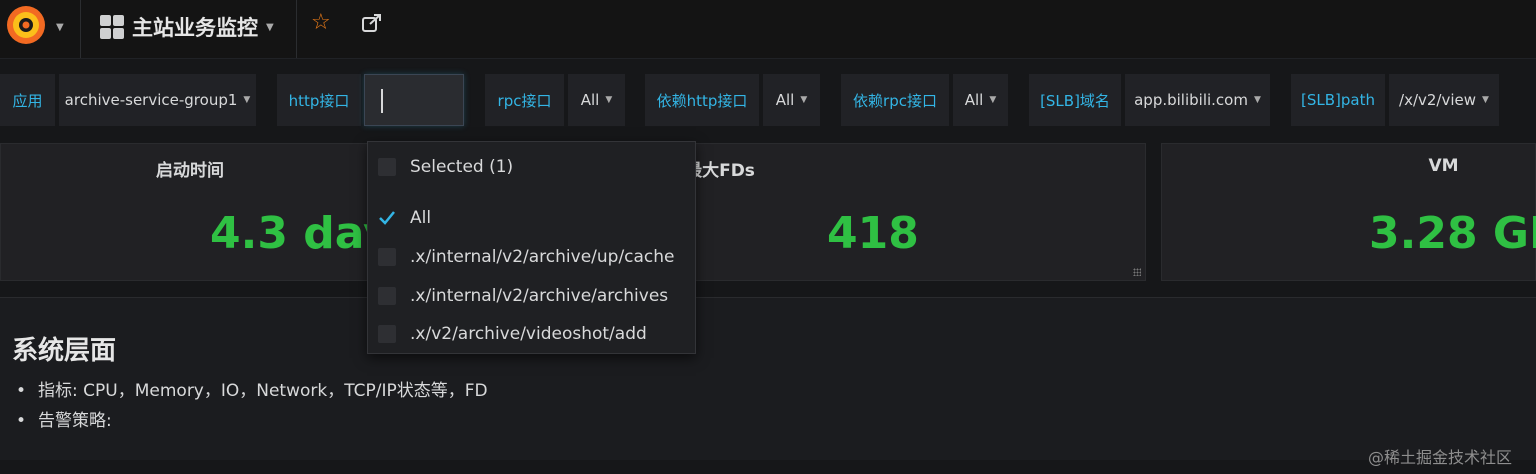  What do you see at coordinates (542, 257) in the screenshot?
I see `option-label: .x/internal/v2/archive/up/cache` at bounding box center [542, 257].